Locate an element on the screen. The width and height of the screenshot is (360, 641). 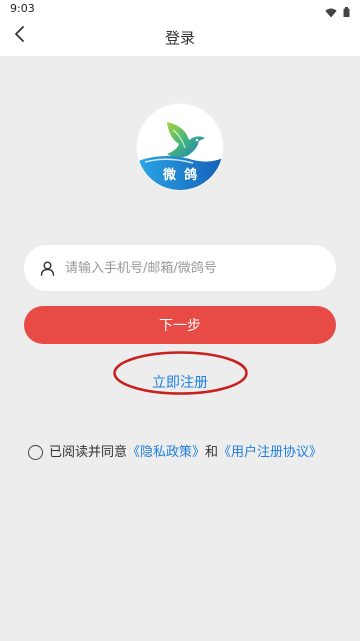
register-link: 立即注册 is located at coordinates (180, 382).